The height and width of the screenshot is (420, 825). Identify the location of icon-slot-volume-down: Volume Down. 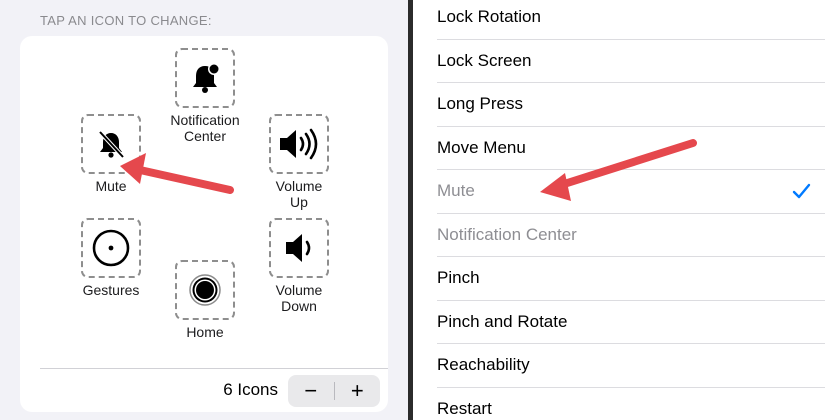
(299, 266).